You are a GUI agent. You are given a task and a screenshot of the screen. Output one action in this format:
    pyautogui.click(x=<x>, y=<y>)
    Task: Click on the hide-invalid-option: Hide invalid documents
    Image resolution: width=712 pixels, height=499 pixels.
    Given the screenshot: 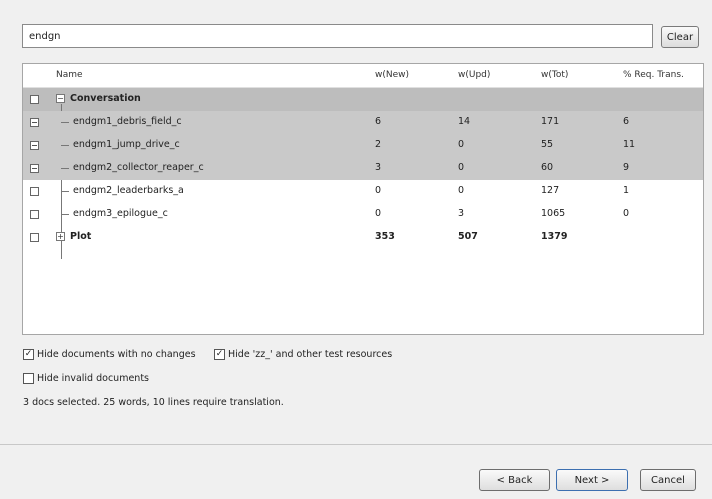 What is the action you would take?
    pyautogui.click(x=86, y=378)
    